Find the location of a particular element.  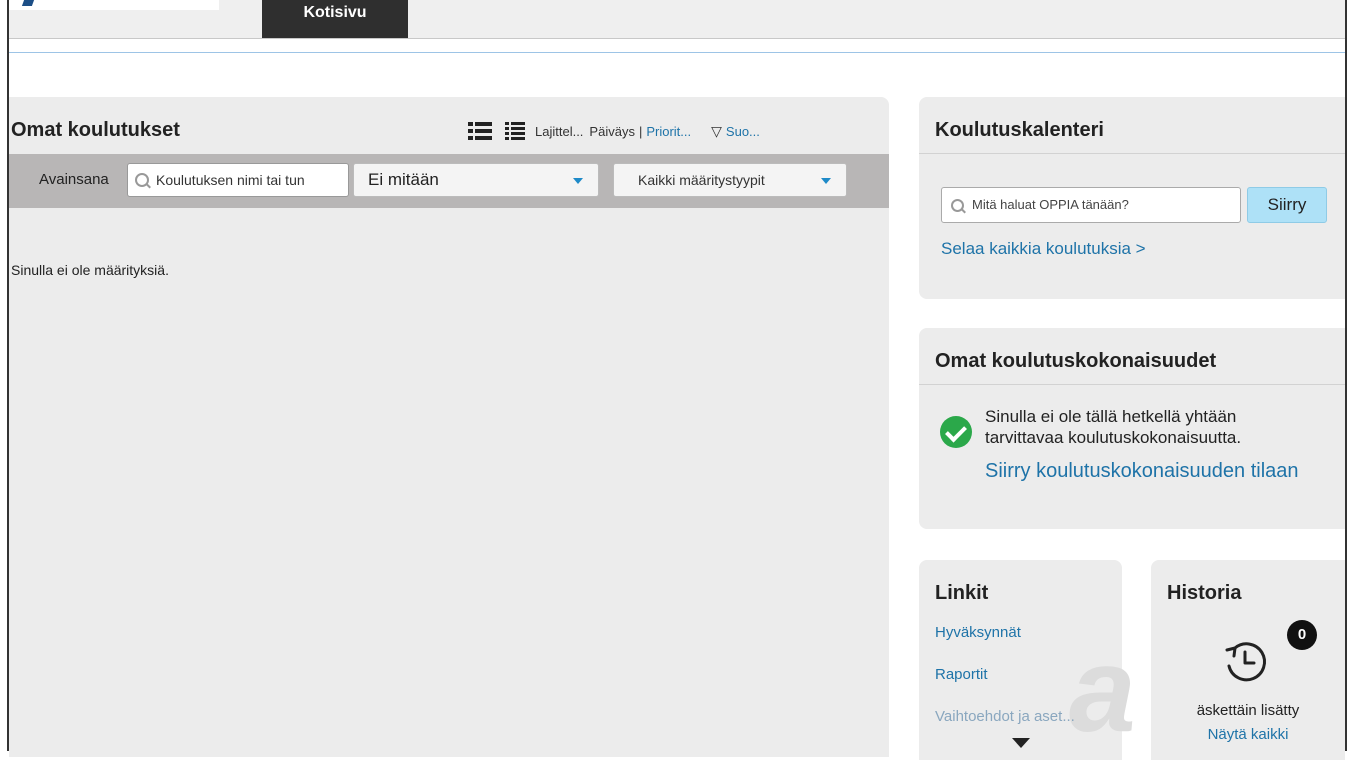

programs-title: Omat koulutuskokonaisuudet is located at coordinates (1076, 361).